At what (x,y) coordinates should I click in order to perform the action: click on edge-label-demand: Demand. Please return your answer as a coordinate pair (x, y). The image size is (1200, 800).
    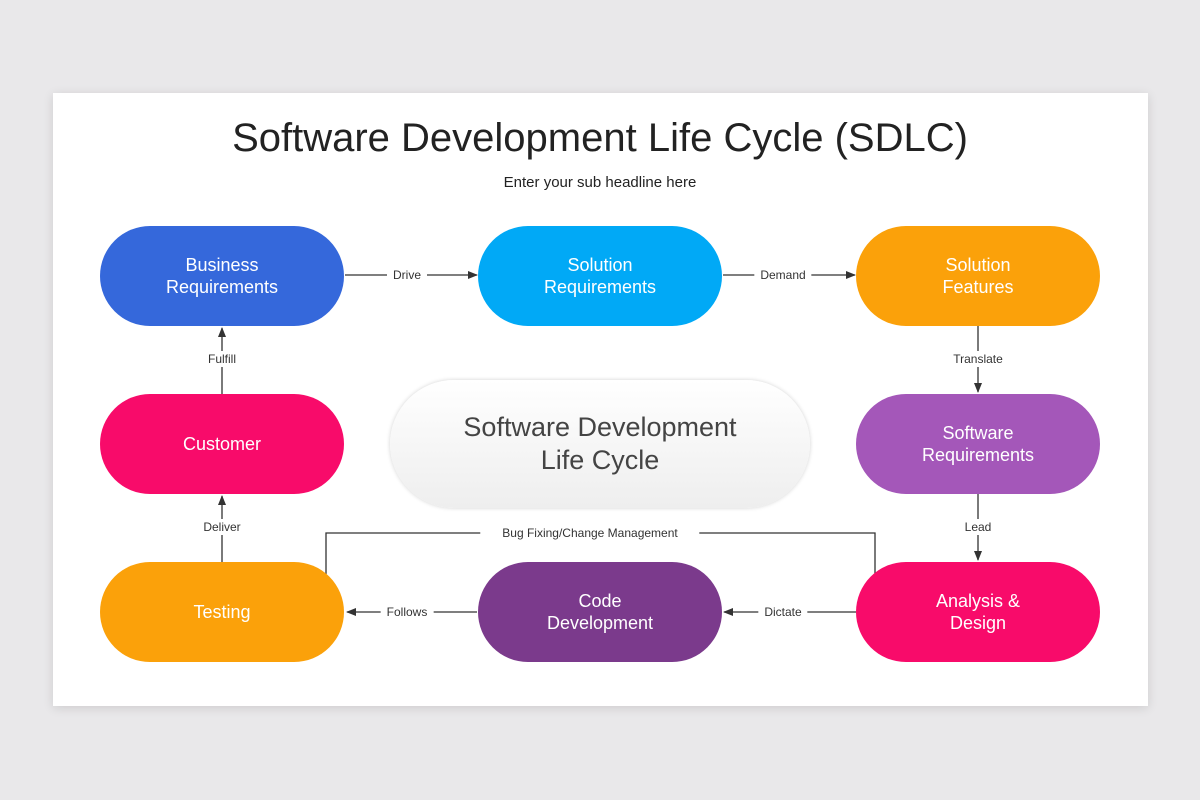
    Looking at the image, I should click on (783, 275).